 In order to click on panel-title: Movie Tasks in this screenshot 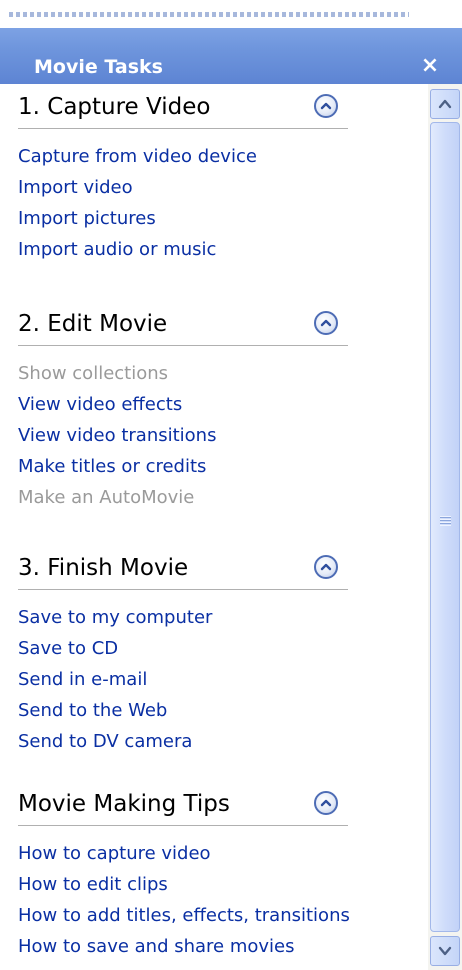, I will do `click(98, 67)`.